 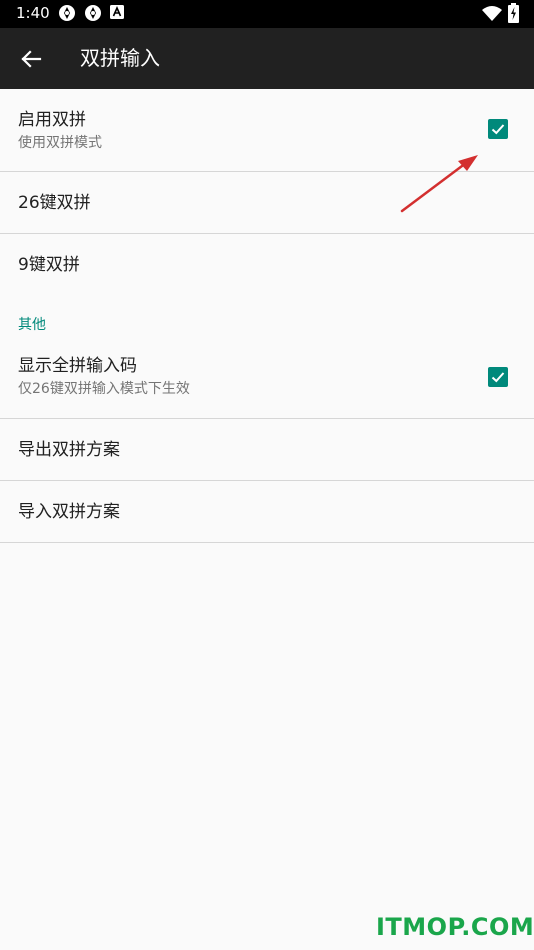 What do you see at coordinates (120, 58) in the screenshot?
I see `page-title: 双拼输入` at bounding box center [120, 58].